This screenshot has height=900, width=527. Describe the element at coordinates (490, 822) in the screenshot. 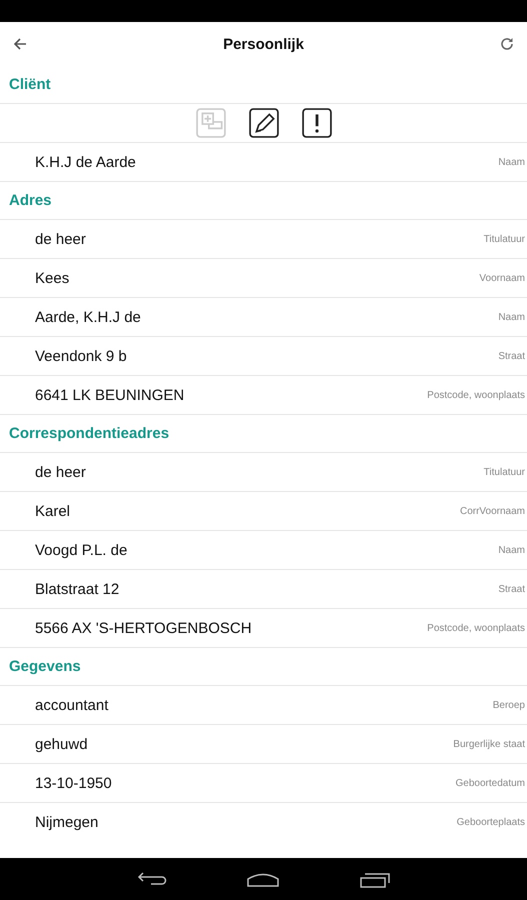

I see `field-label: Geboorteplaats` at that location.